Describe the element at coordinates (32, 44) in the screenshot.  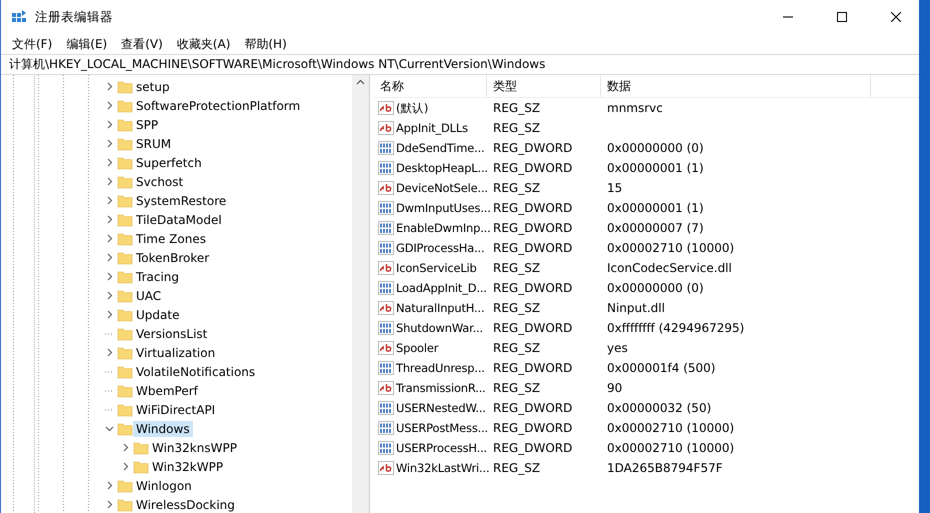
I see `menu-item: 文件(F)` at that location.